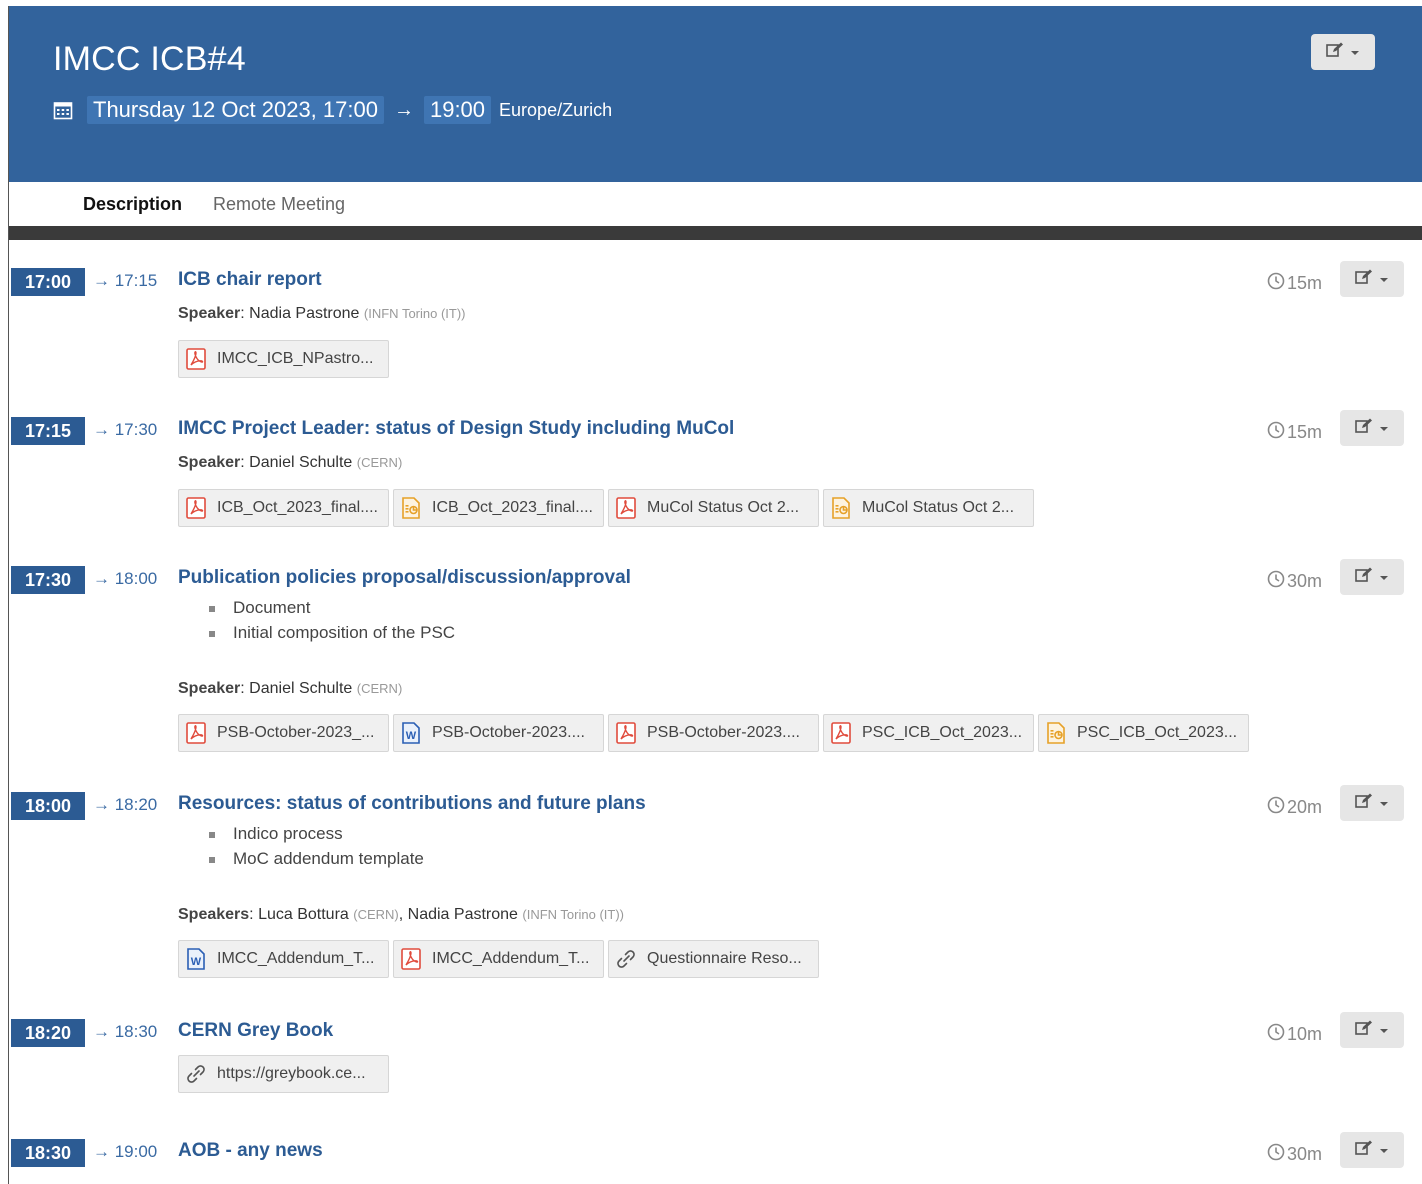  Describe the element at coordinates (332, 635) in the screenshot. I see `description-item: Initial composition of the PSC` at that location.